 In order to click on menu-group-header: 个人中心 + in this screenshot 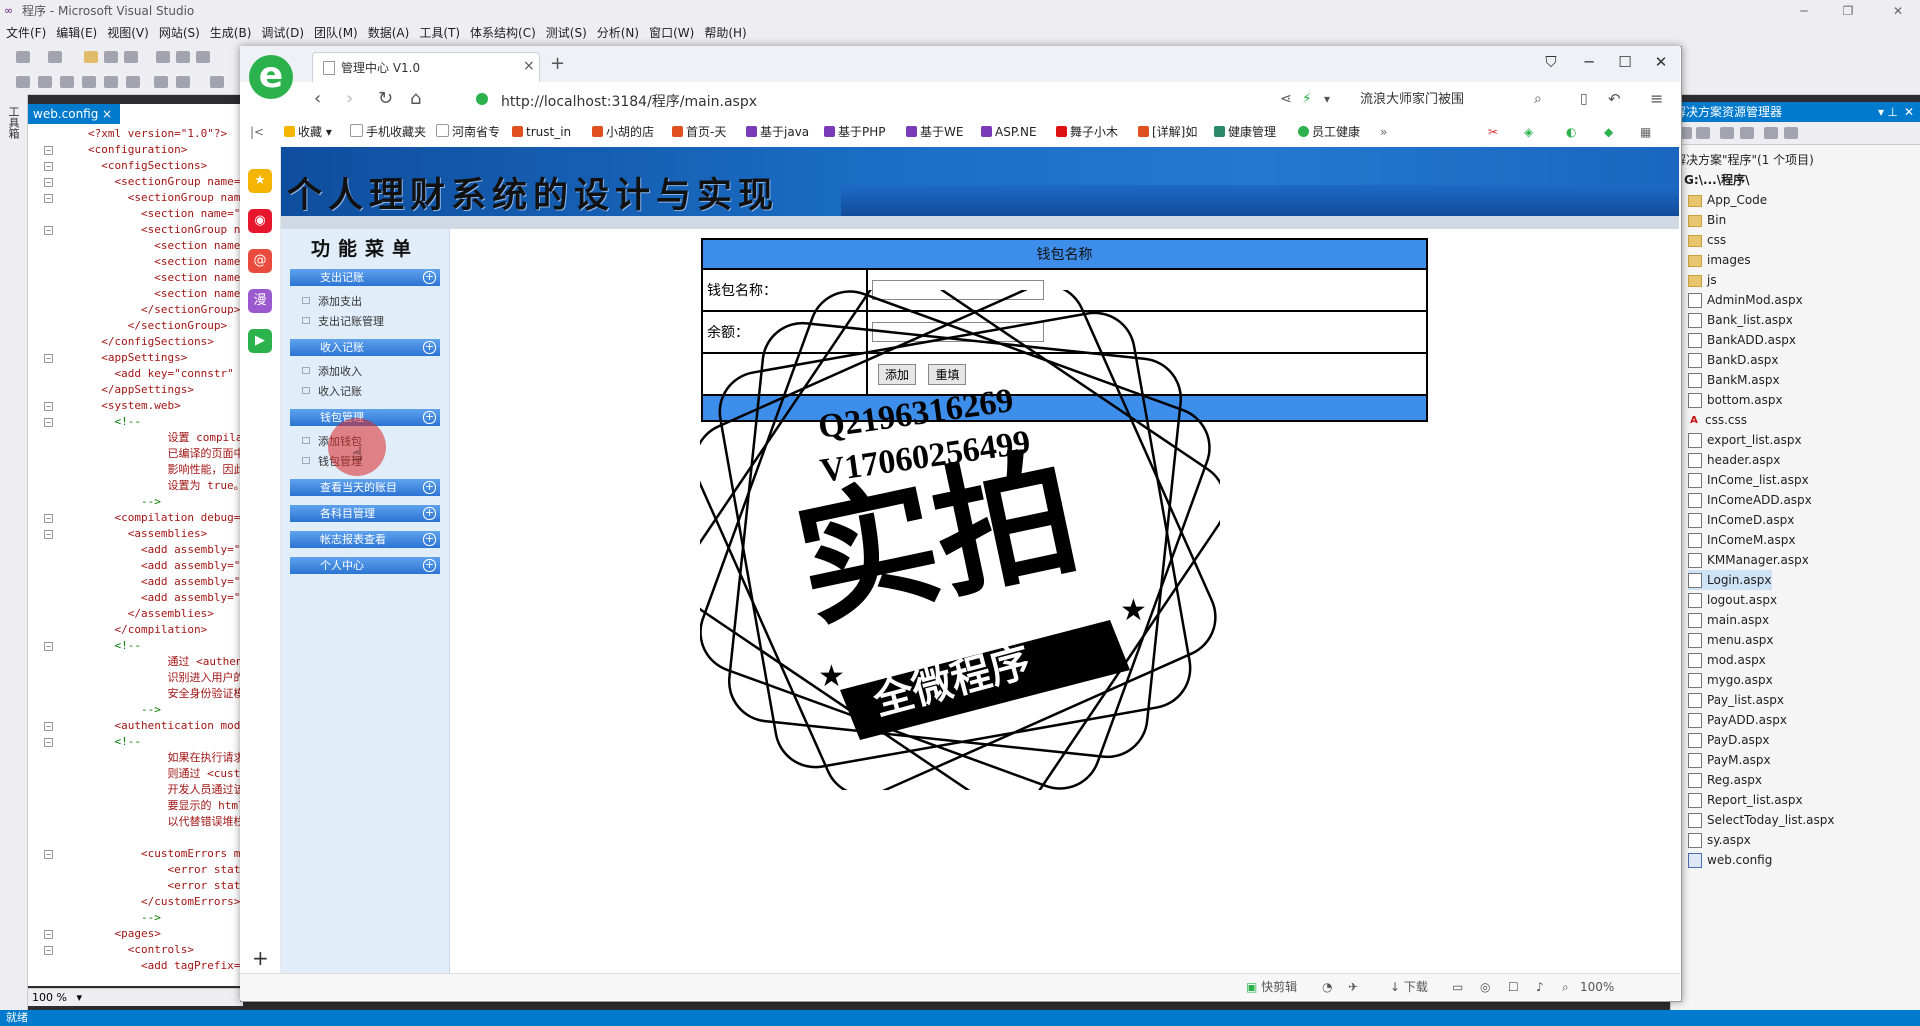, I will do `click(365, 565)`.